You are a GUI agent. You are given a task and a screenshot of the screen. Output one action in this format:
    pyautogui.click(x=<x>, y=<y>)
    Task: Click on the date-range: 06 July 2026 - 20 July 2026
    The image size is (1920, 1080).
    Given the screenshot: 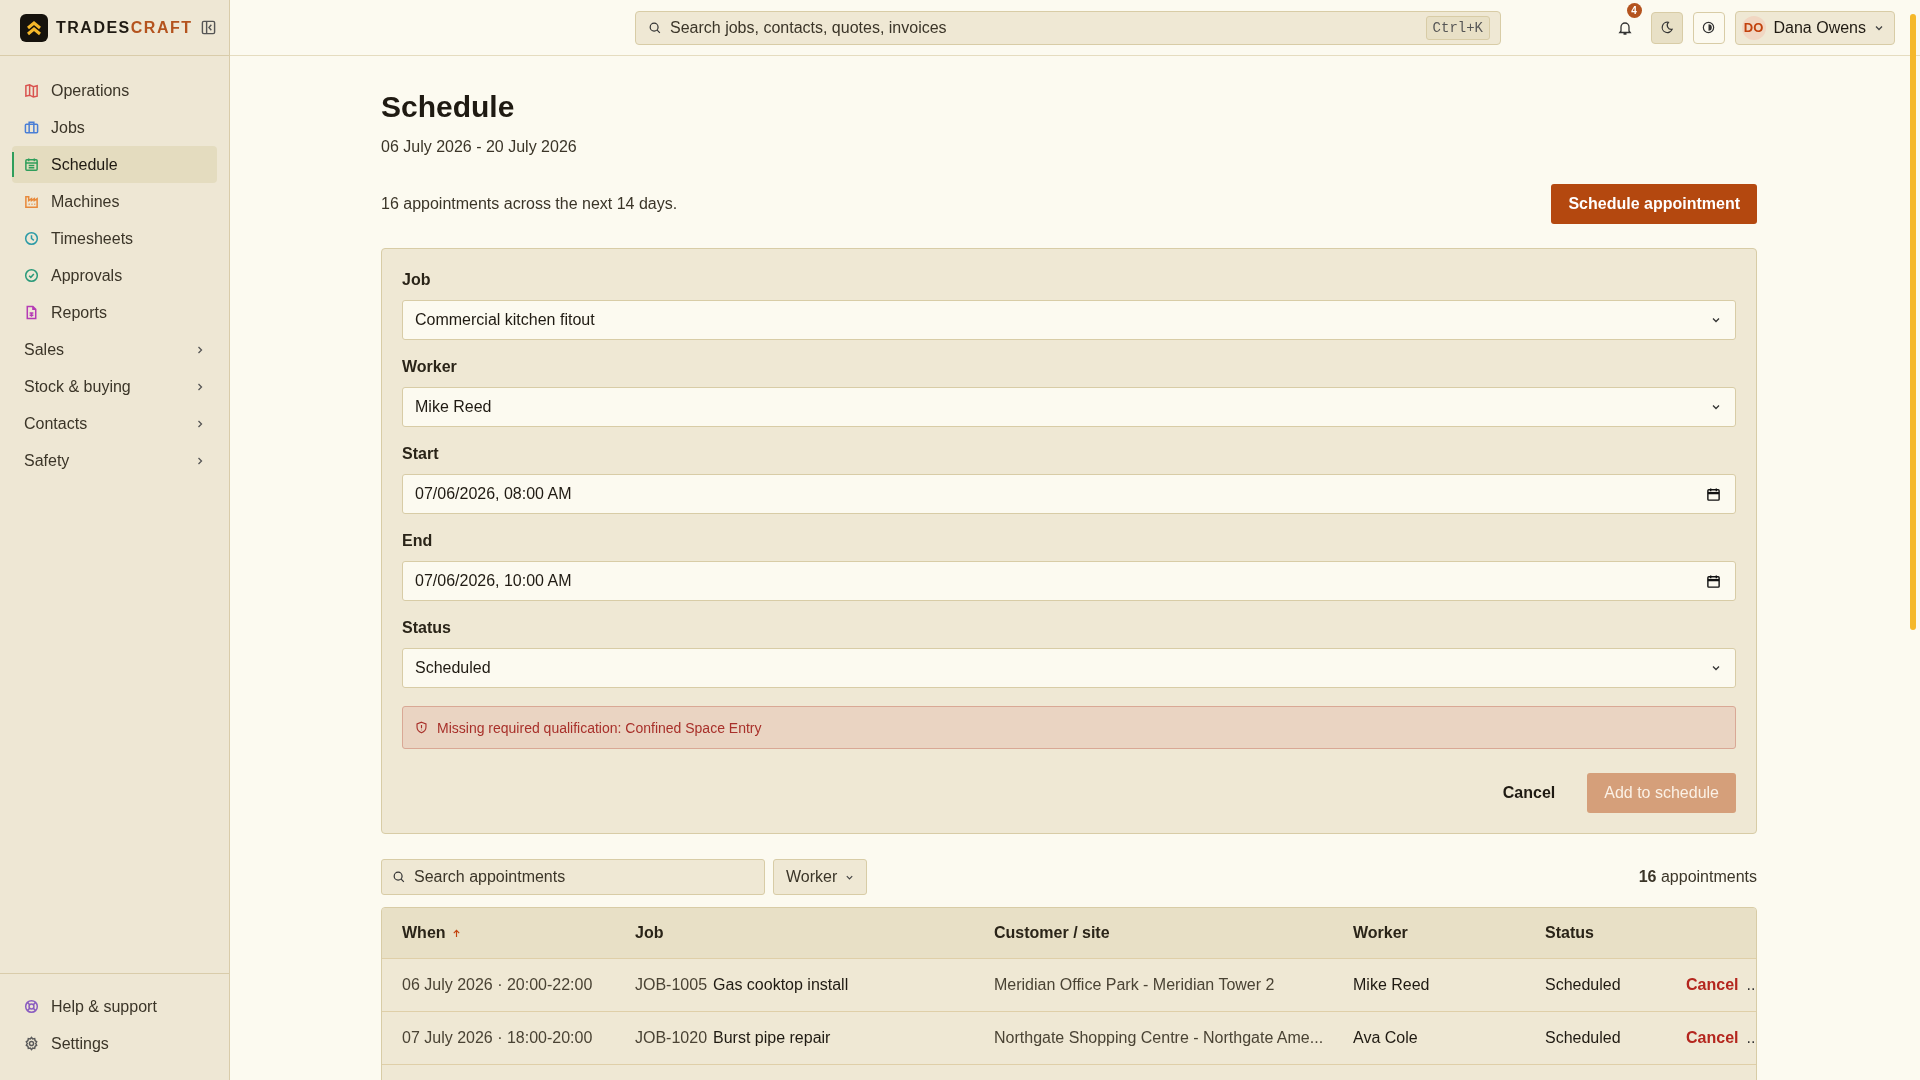 What is the action you would take?
    pyautogui.click(x=479, y=147)
    